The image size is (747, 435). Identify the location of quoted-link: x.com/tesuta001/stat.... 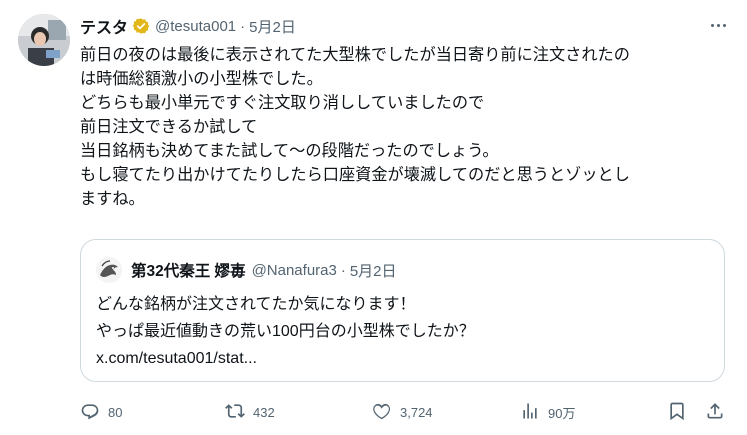
(176, 358).